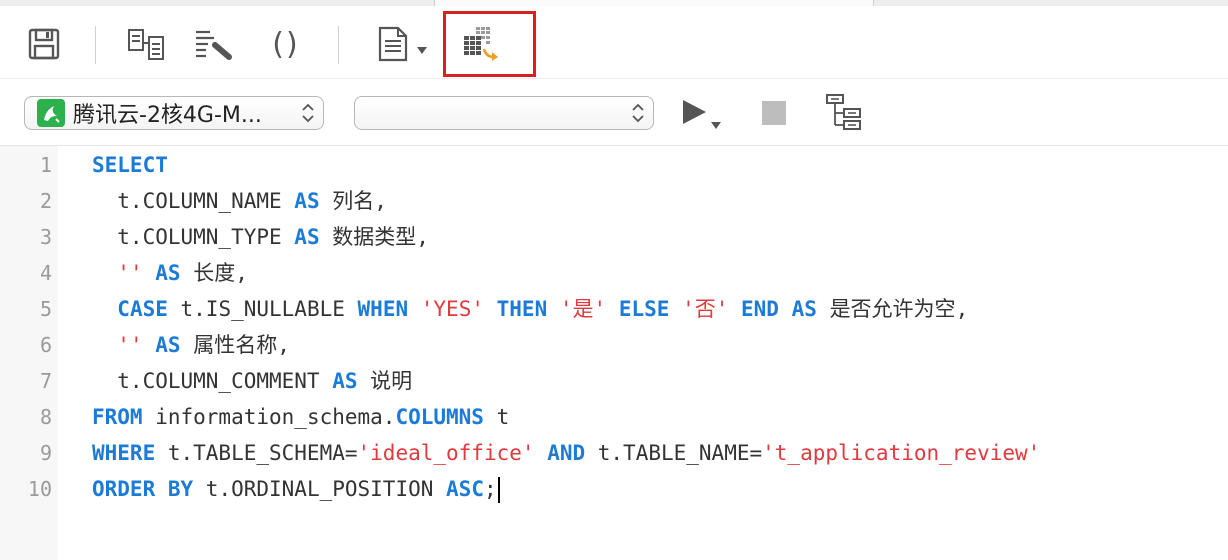  What do you see at coordinates (892, 309) in the screenshot?
I see `column-alias: 是否允许为空` at bounding box center [892, 309].